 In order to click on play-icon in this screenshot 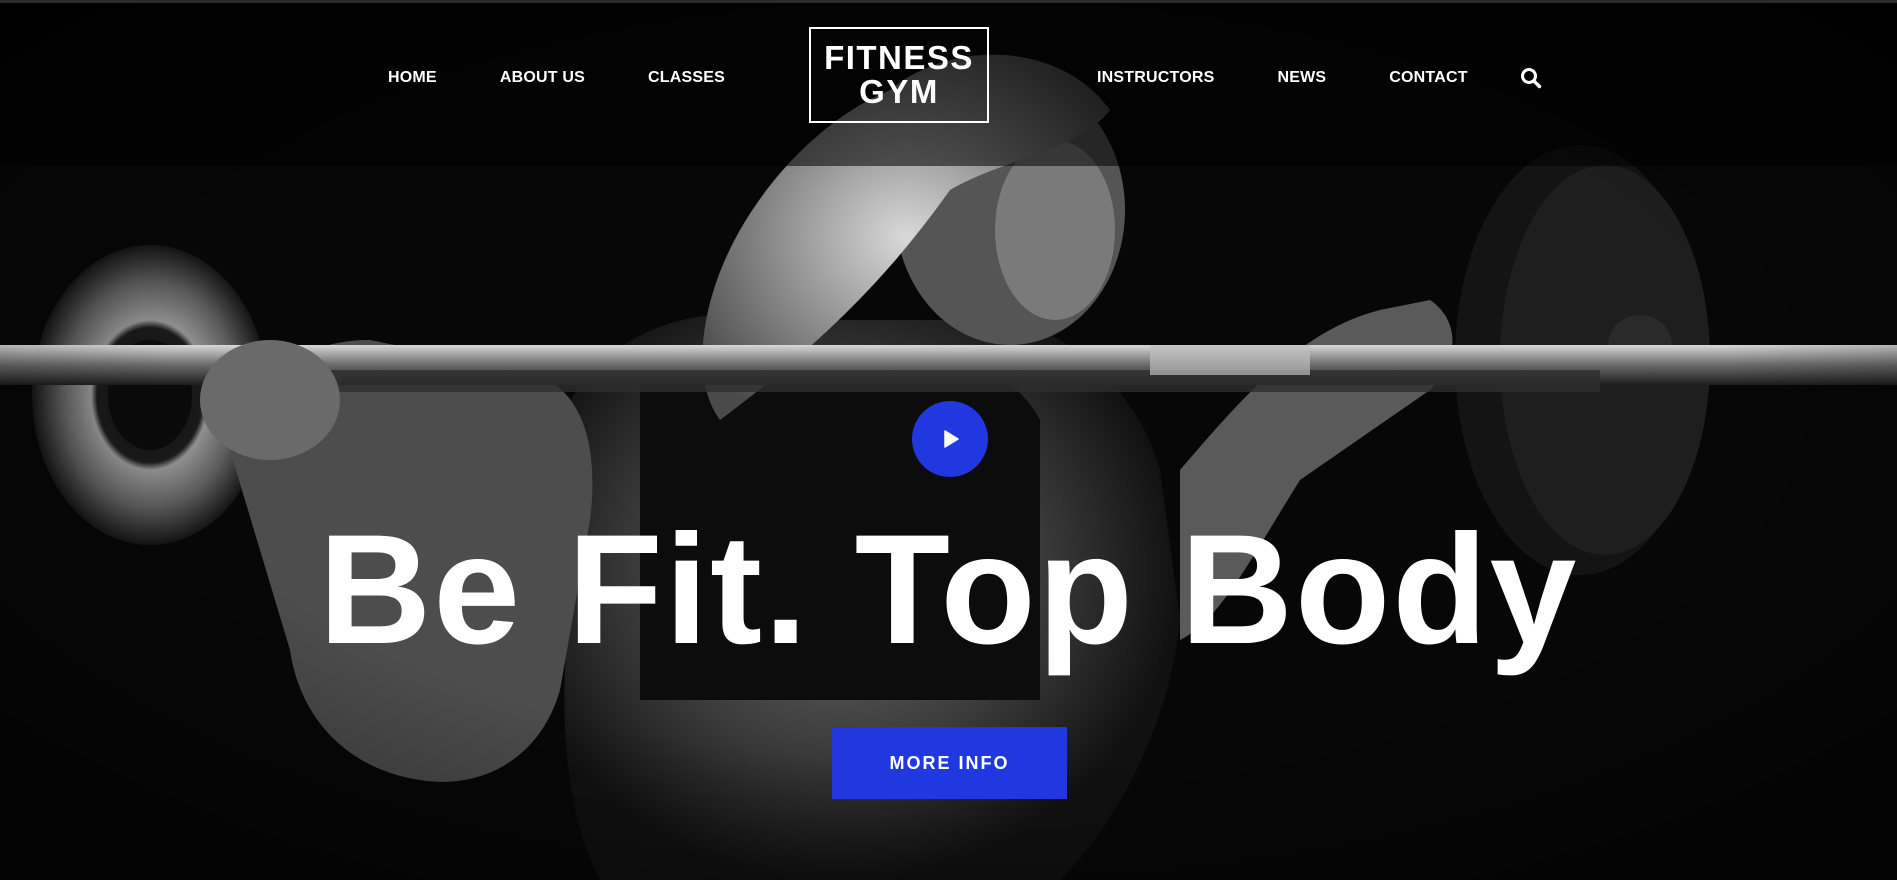, I will do `click(951, 439)`.